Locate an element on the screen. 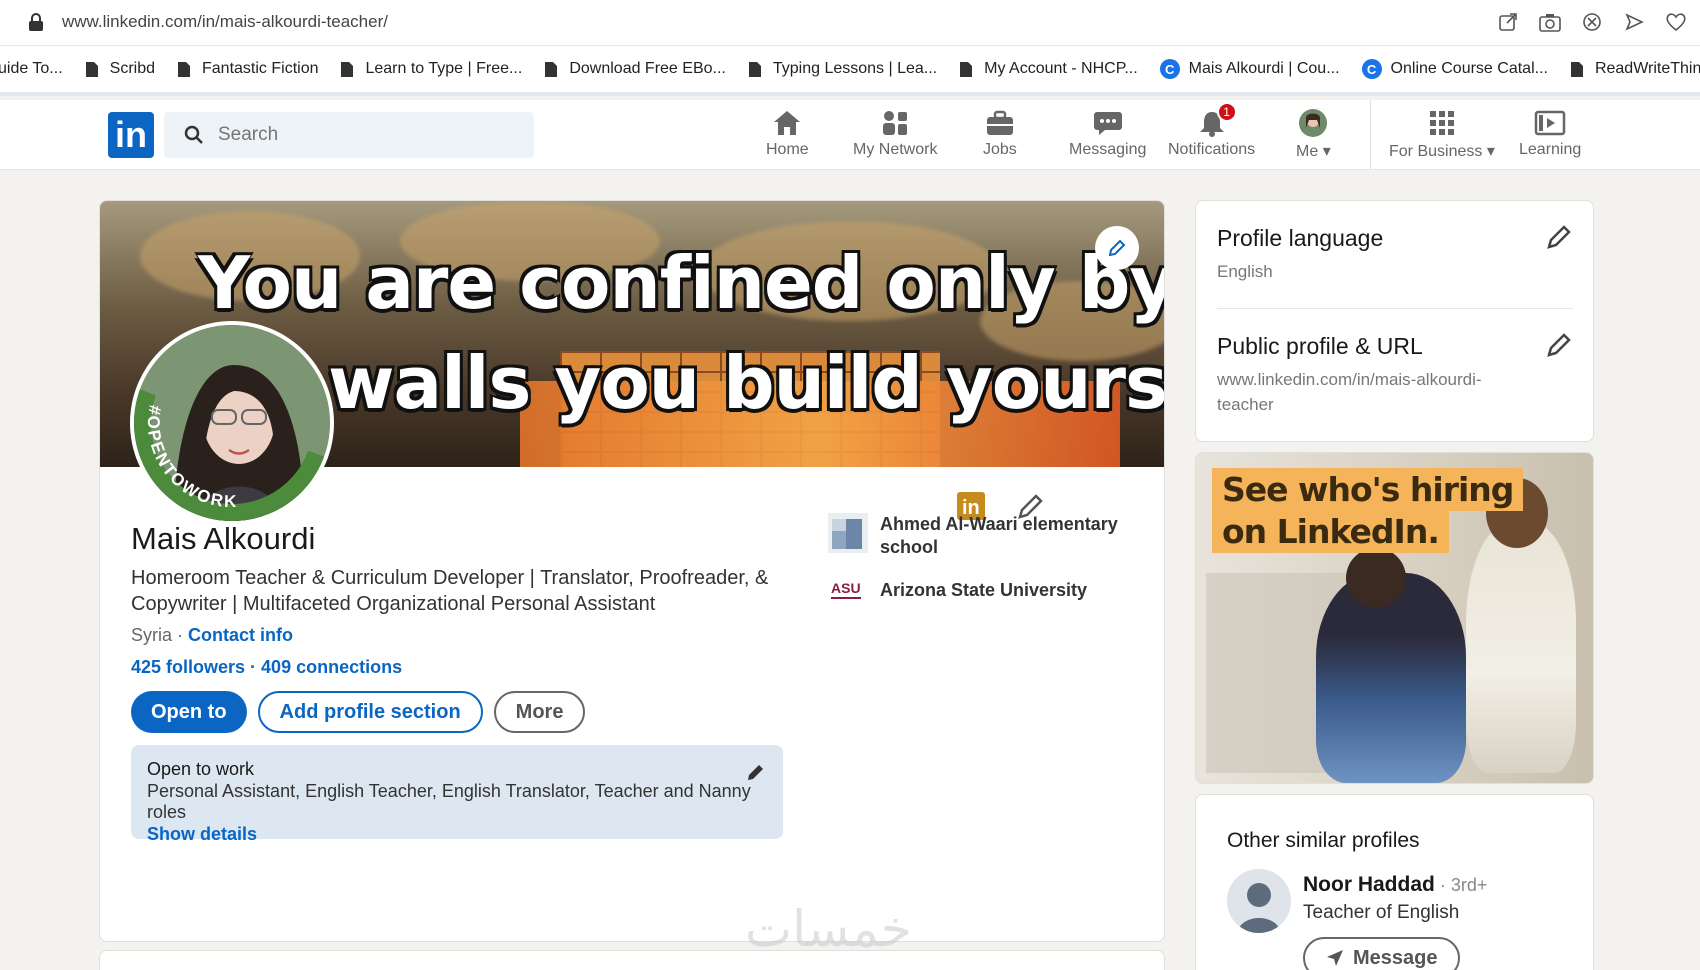 This screenshot has width=1700, height=970. search-input is located at coordinates (368, 135).